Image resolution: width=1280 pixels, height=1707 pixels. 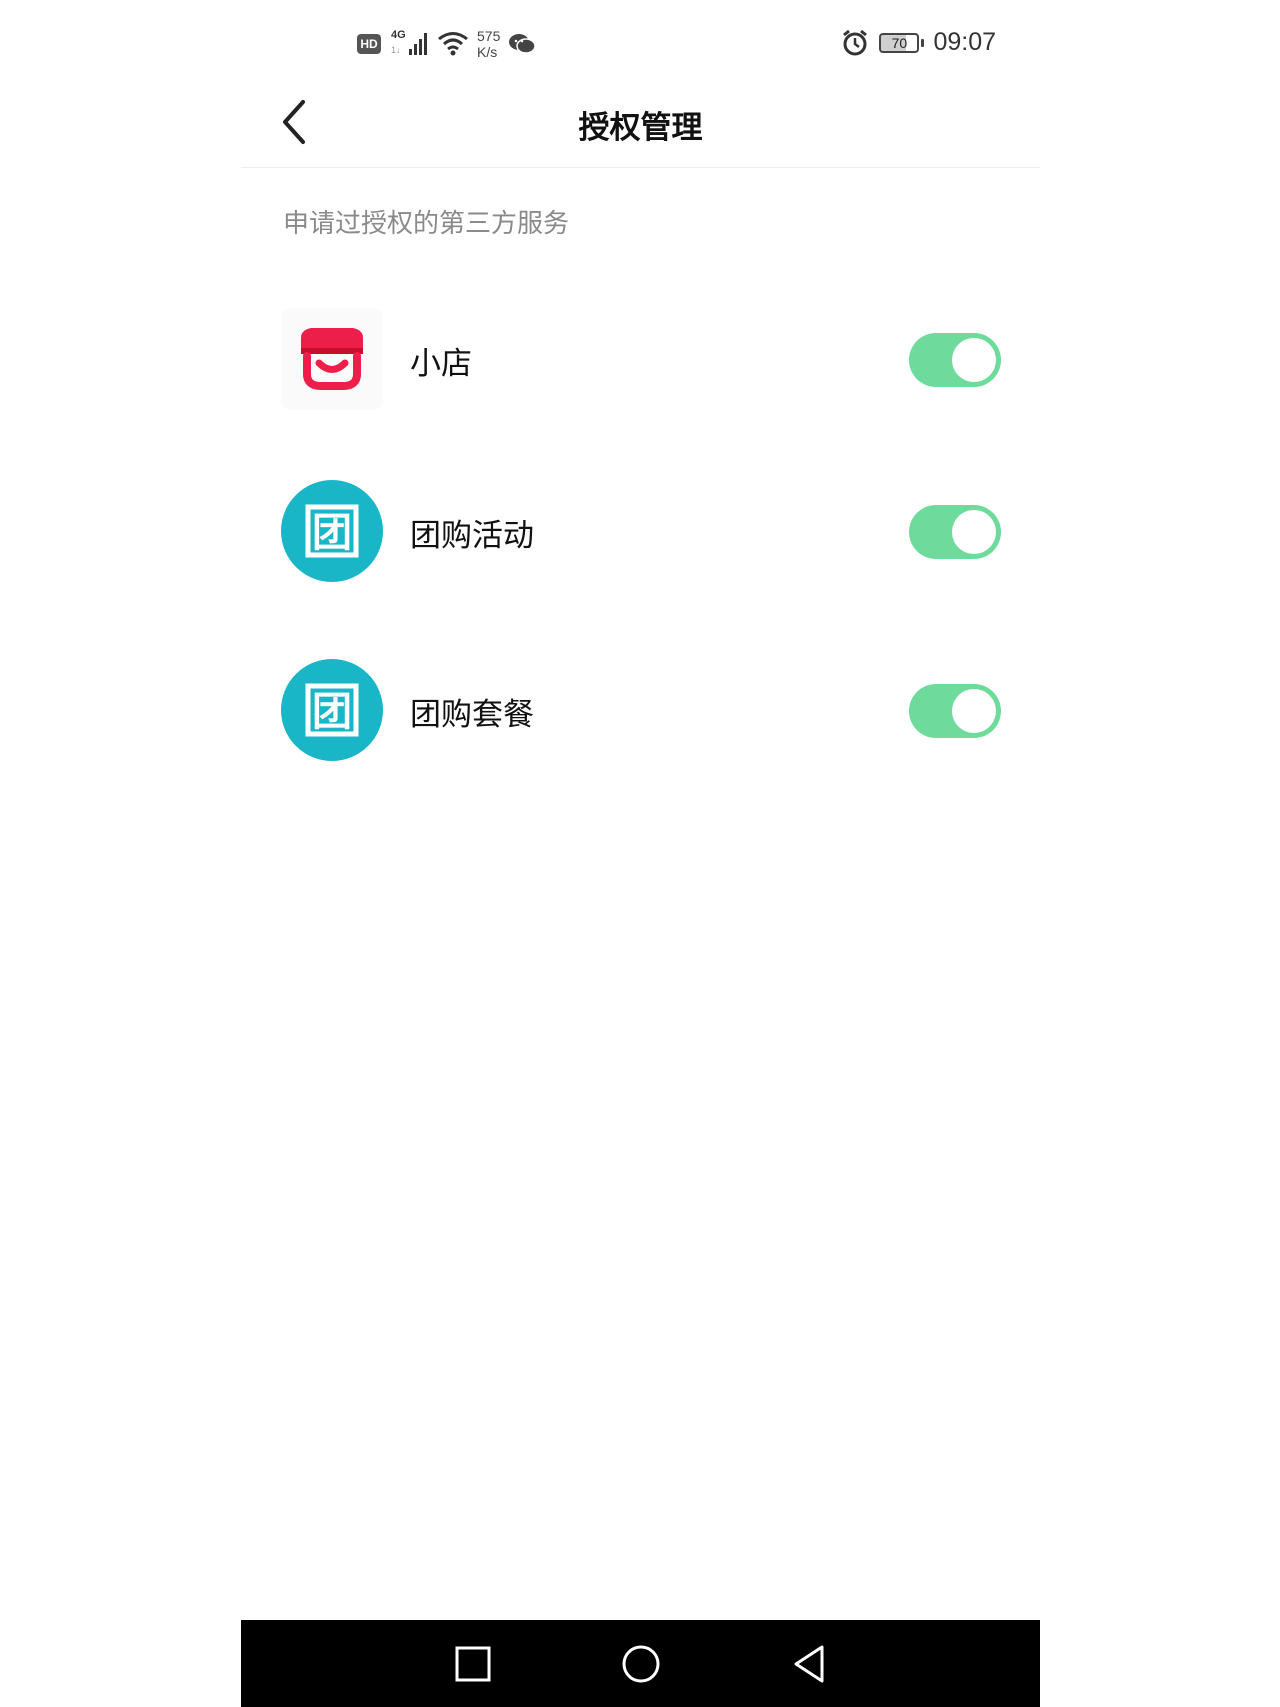 I want to click on recent-apps-icon, so click(x=473, y=1664).